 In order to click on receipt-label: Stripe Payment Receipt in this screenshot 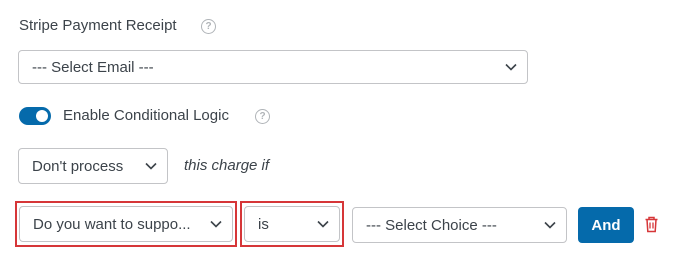, I will do `click(98, 25)`.